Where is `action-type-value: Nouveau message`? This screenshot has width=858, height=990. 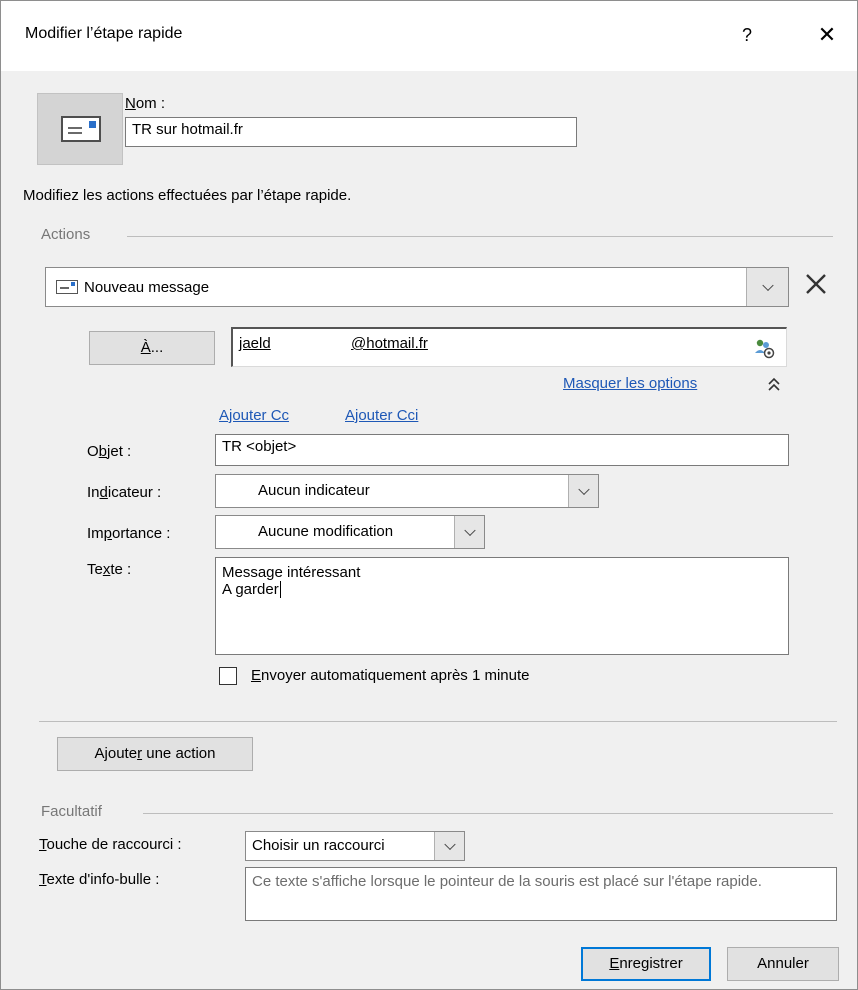
action-type-value: Nouveau message is located at coordinates (147, 287).